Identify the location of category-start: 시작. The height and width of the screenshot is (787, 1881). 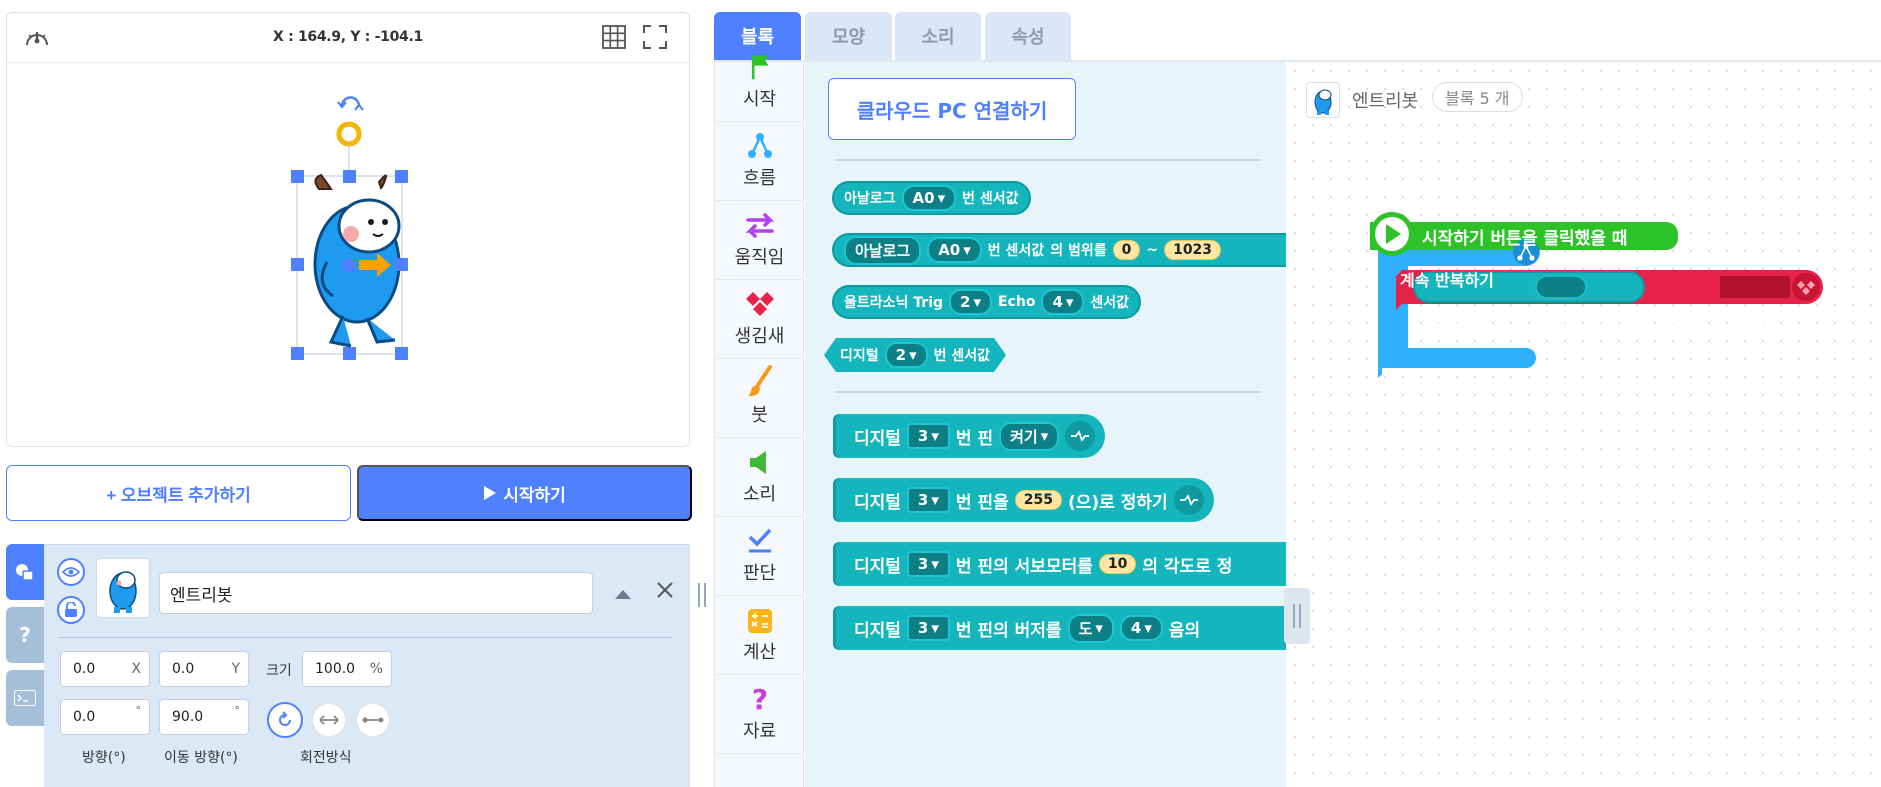
(759, 87).